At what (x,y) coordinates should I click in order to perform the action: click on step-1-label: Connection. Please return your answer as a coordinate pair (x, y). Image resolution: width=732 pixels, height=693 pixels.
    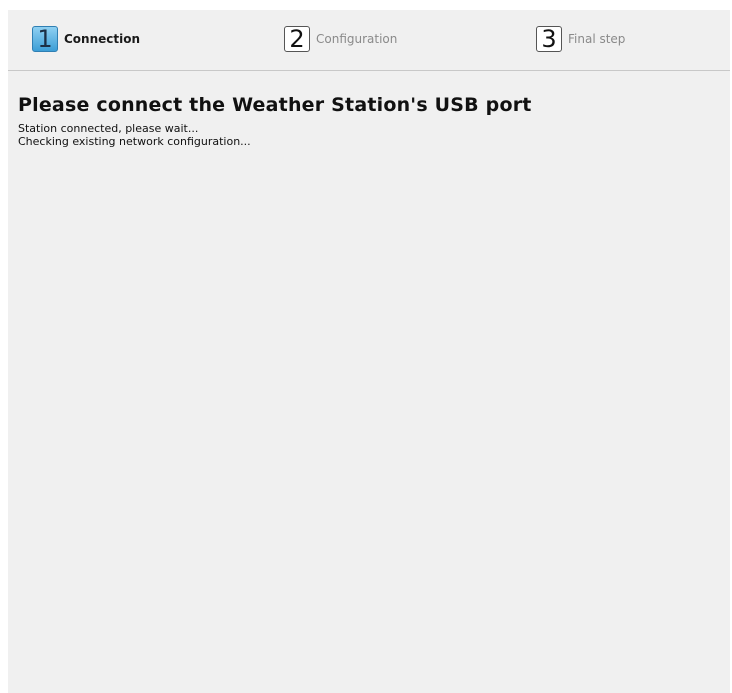
    Looking at the image, I should click on (102, 39).